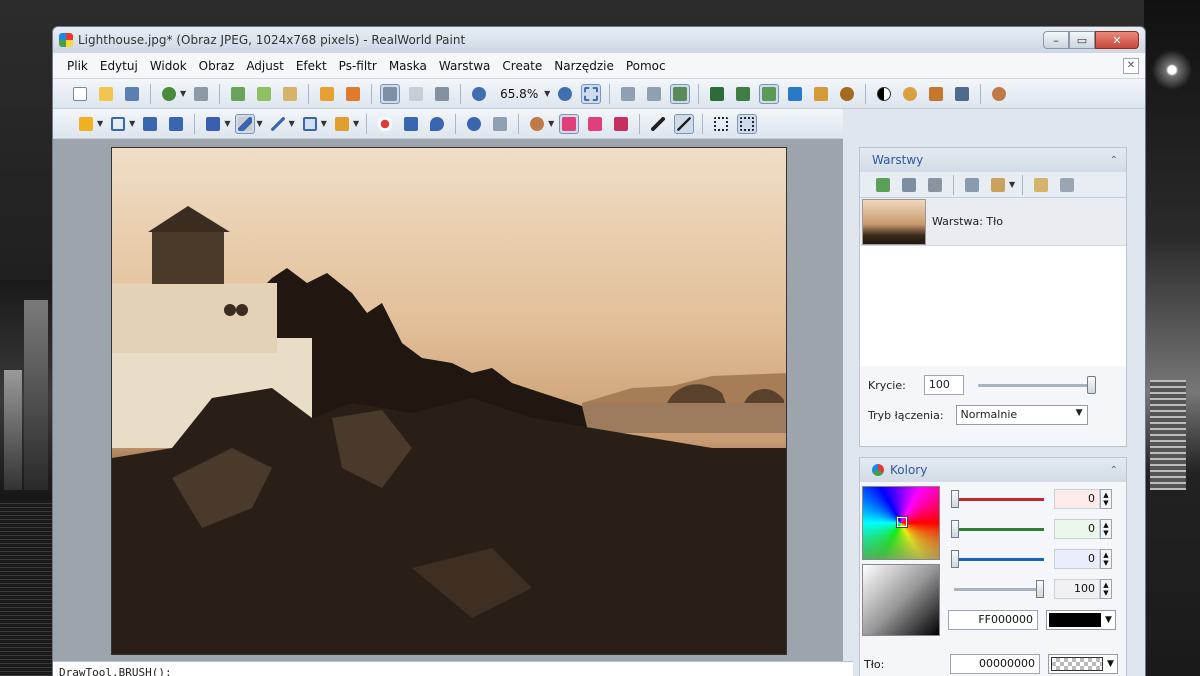  What do you see at coordinates (997, 498) in the screenshot?
I see `red-channel-slider` at bounding box center [997, 498].